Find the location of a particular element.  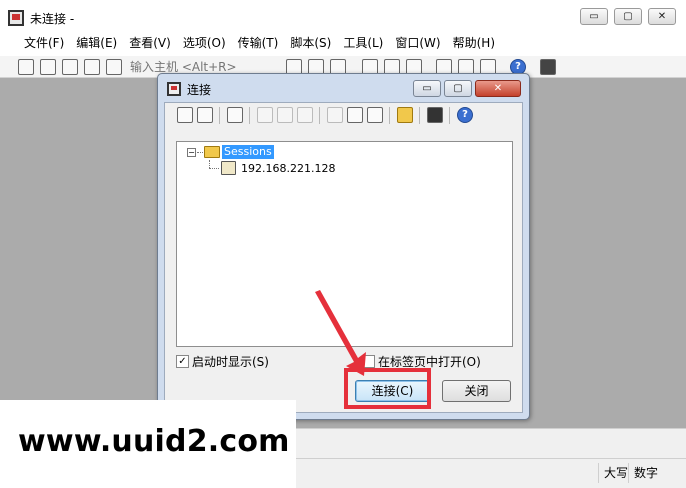

dialog-window-buttons: ▭ ▢ ✕ is located at coordinates (467, 88).